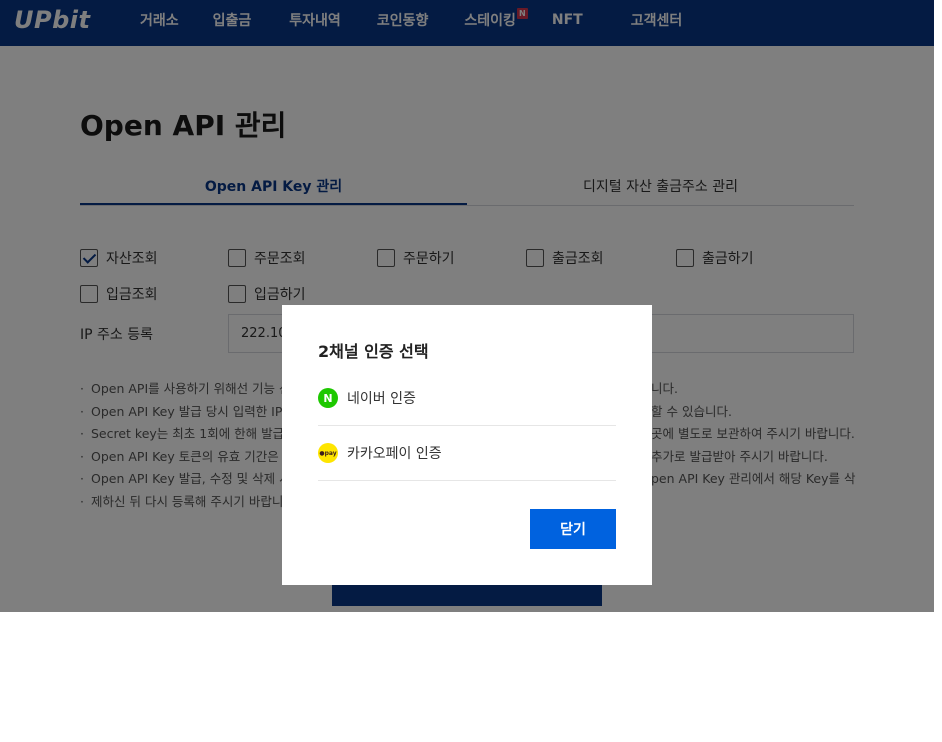  What do you see at coordinates (573, 529) in the screenshot?
I see `close-button: 닫기` at bounding box center [573, 529].